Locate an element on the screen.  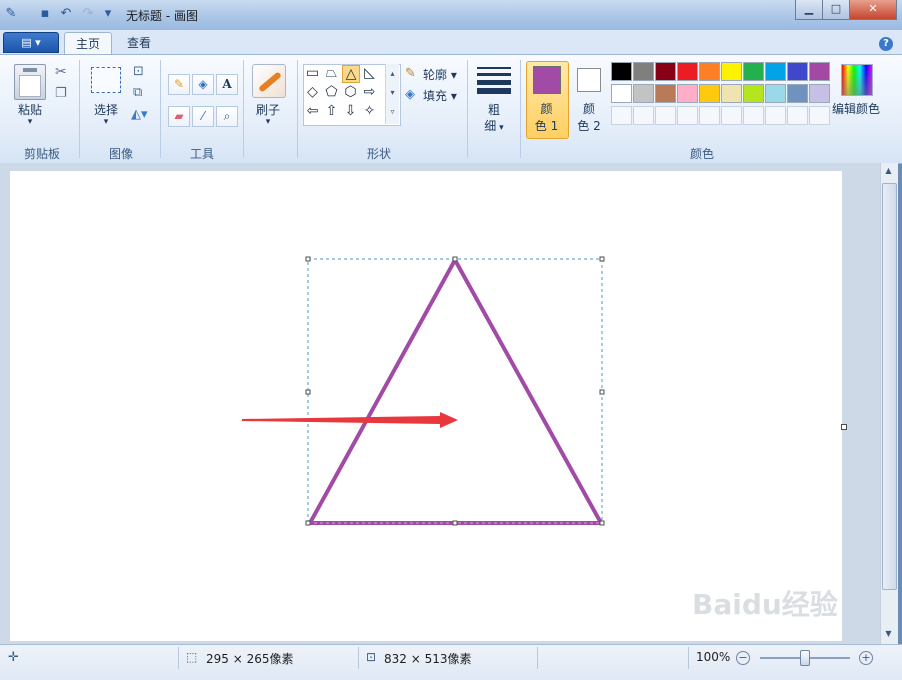
eraser-icon: ▰ is located at coordinates (179, 116).